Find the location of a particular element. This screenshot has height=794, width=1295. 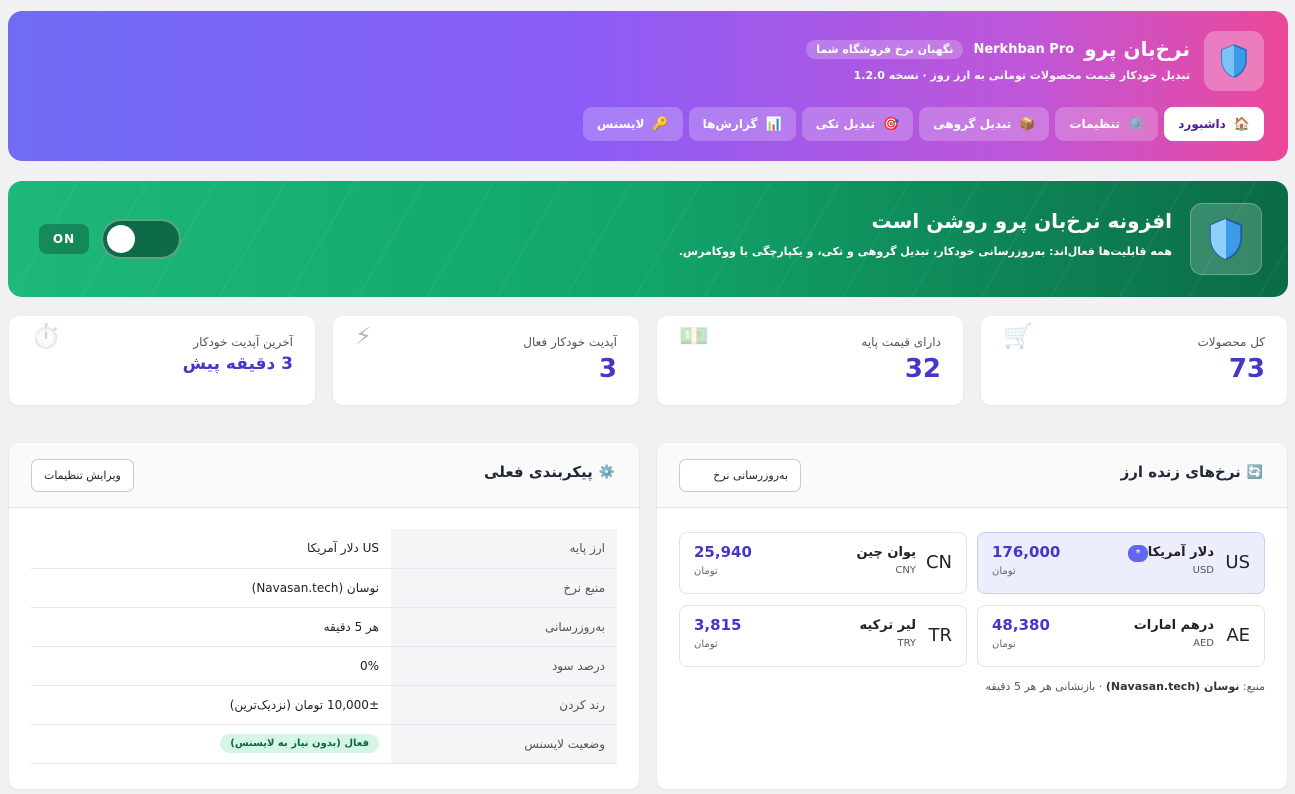

money-icon: 💵 is located at coordinates (694, 336).